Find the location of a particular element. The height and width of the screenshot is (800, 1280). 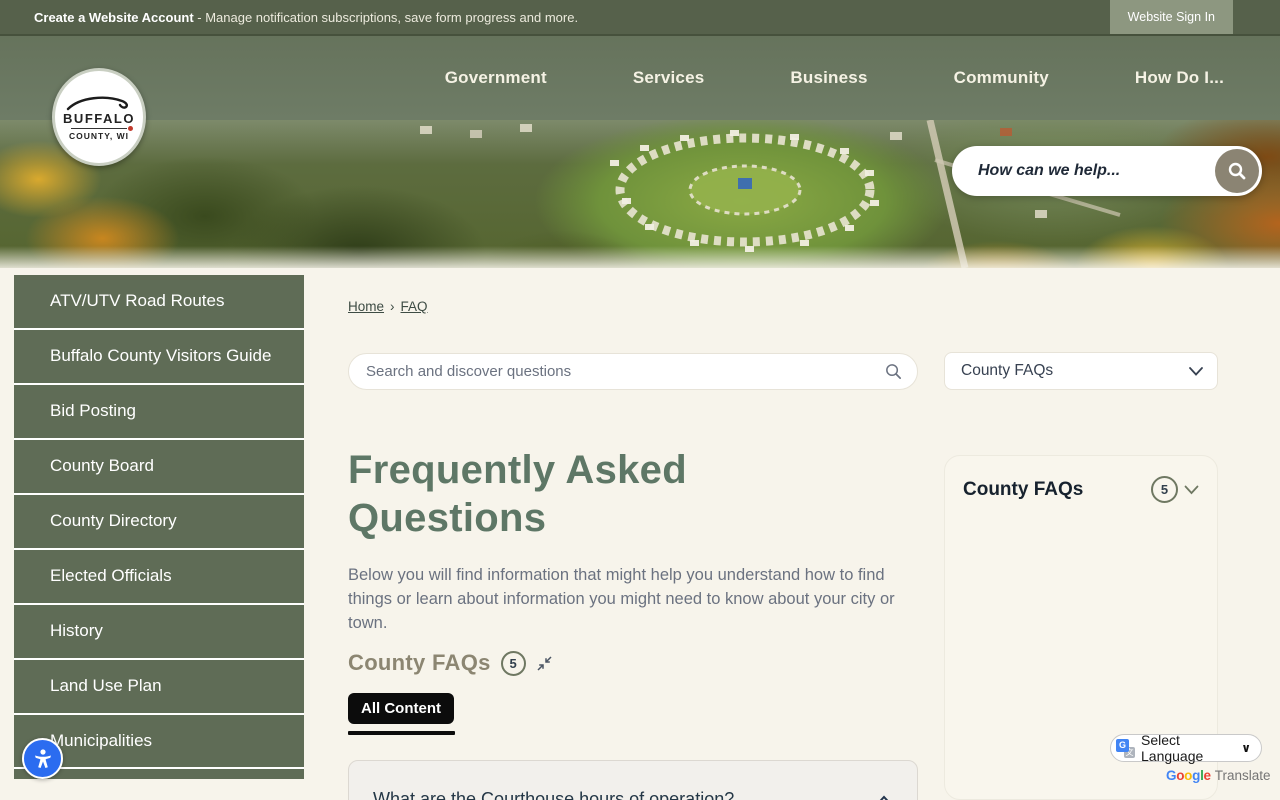

faq-category-select: County FAQs is located at coordinates (1081, 371).